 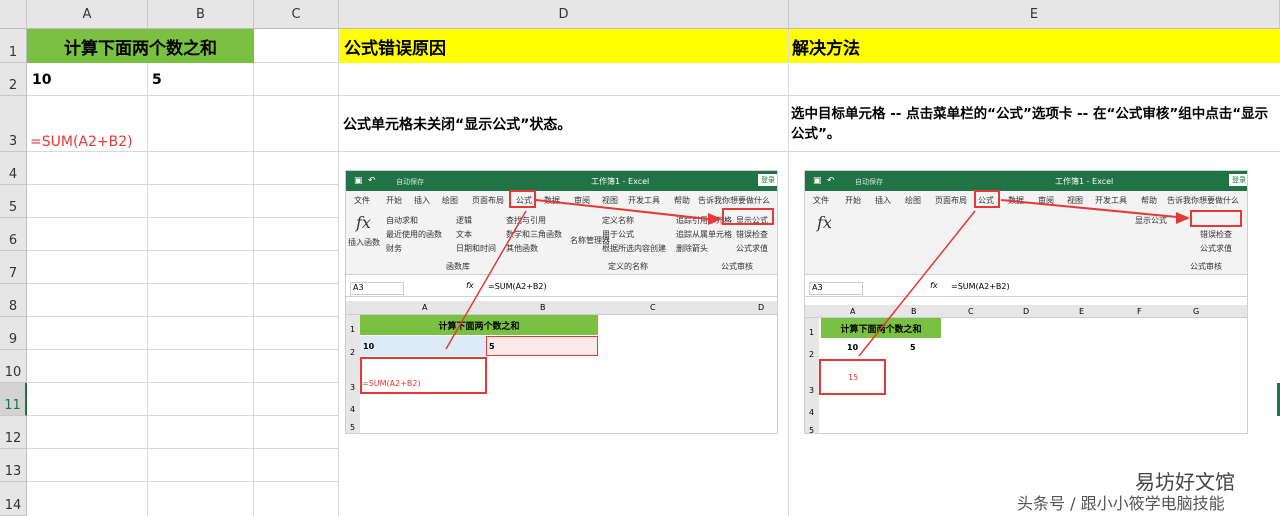 I want to click on cell-a2: 10, so click(x=87, y=79).